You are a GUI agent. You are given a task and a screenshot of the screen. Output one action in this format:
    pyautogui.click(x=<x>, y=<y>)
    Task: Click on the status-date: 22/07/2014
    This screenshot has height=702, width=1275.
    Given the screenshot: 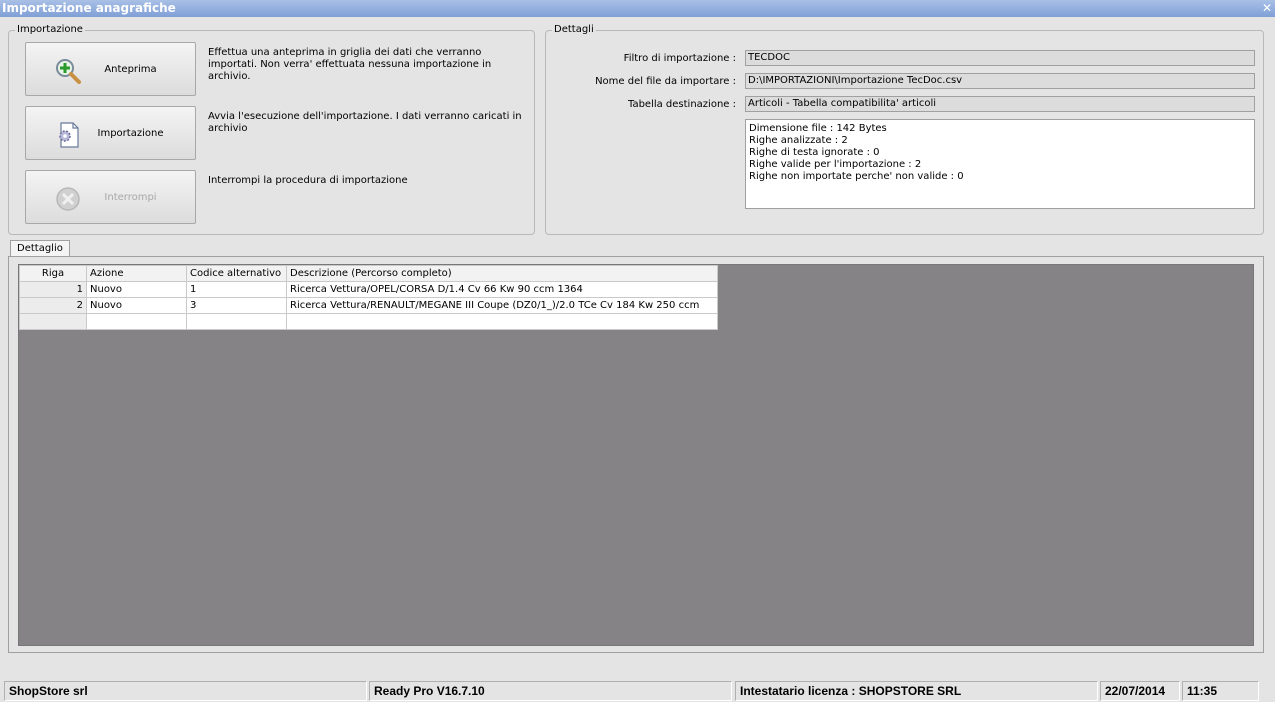 What is the action you would take?
    pyautogui.click(x=1140, y=691)
    